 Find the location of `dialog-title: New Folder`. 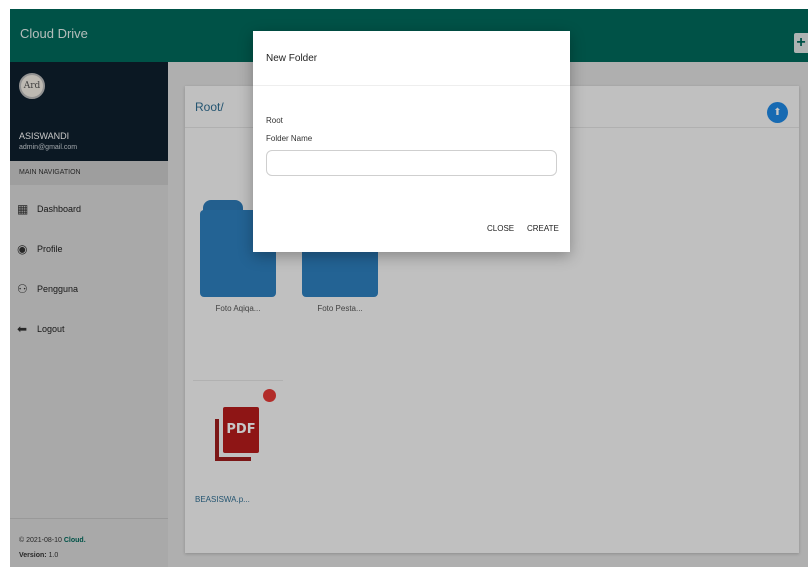

dialog-title: New Folder is located at coordinates (292, 58).